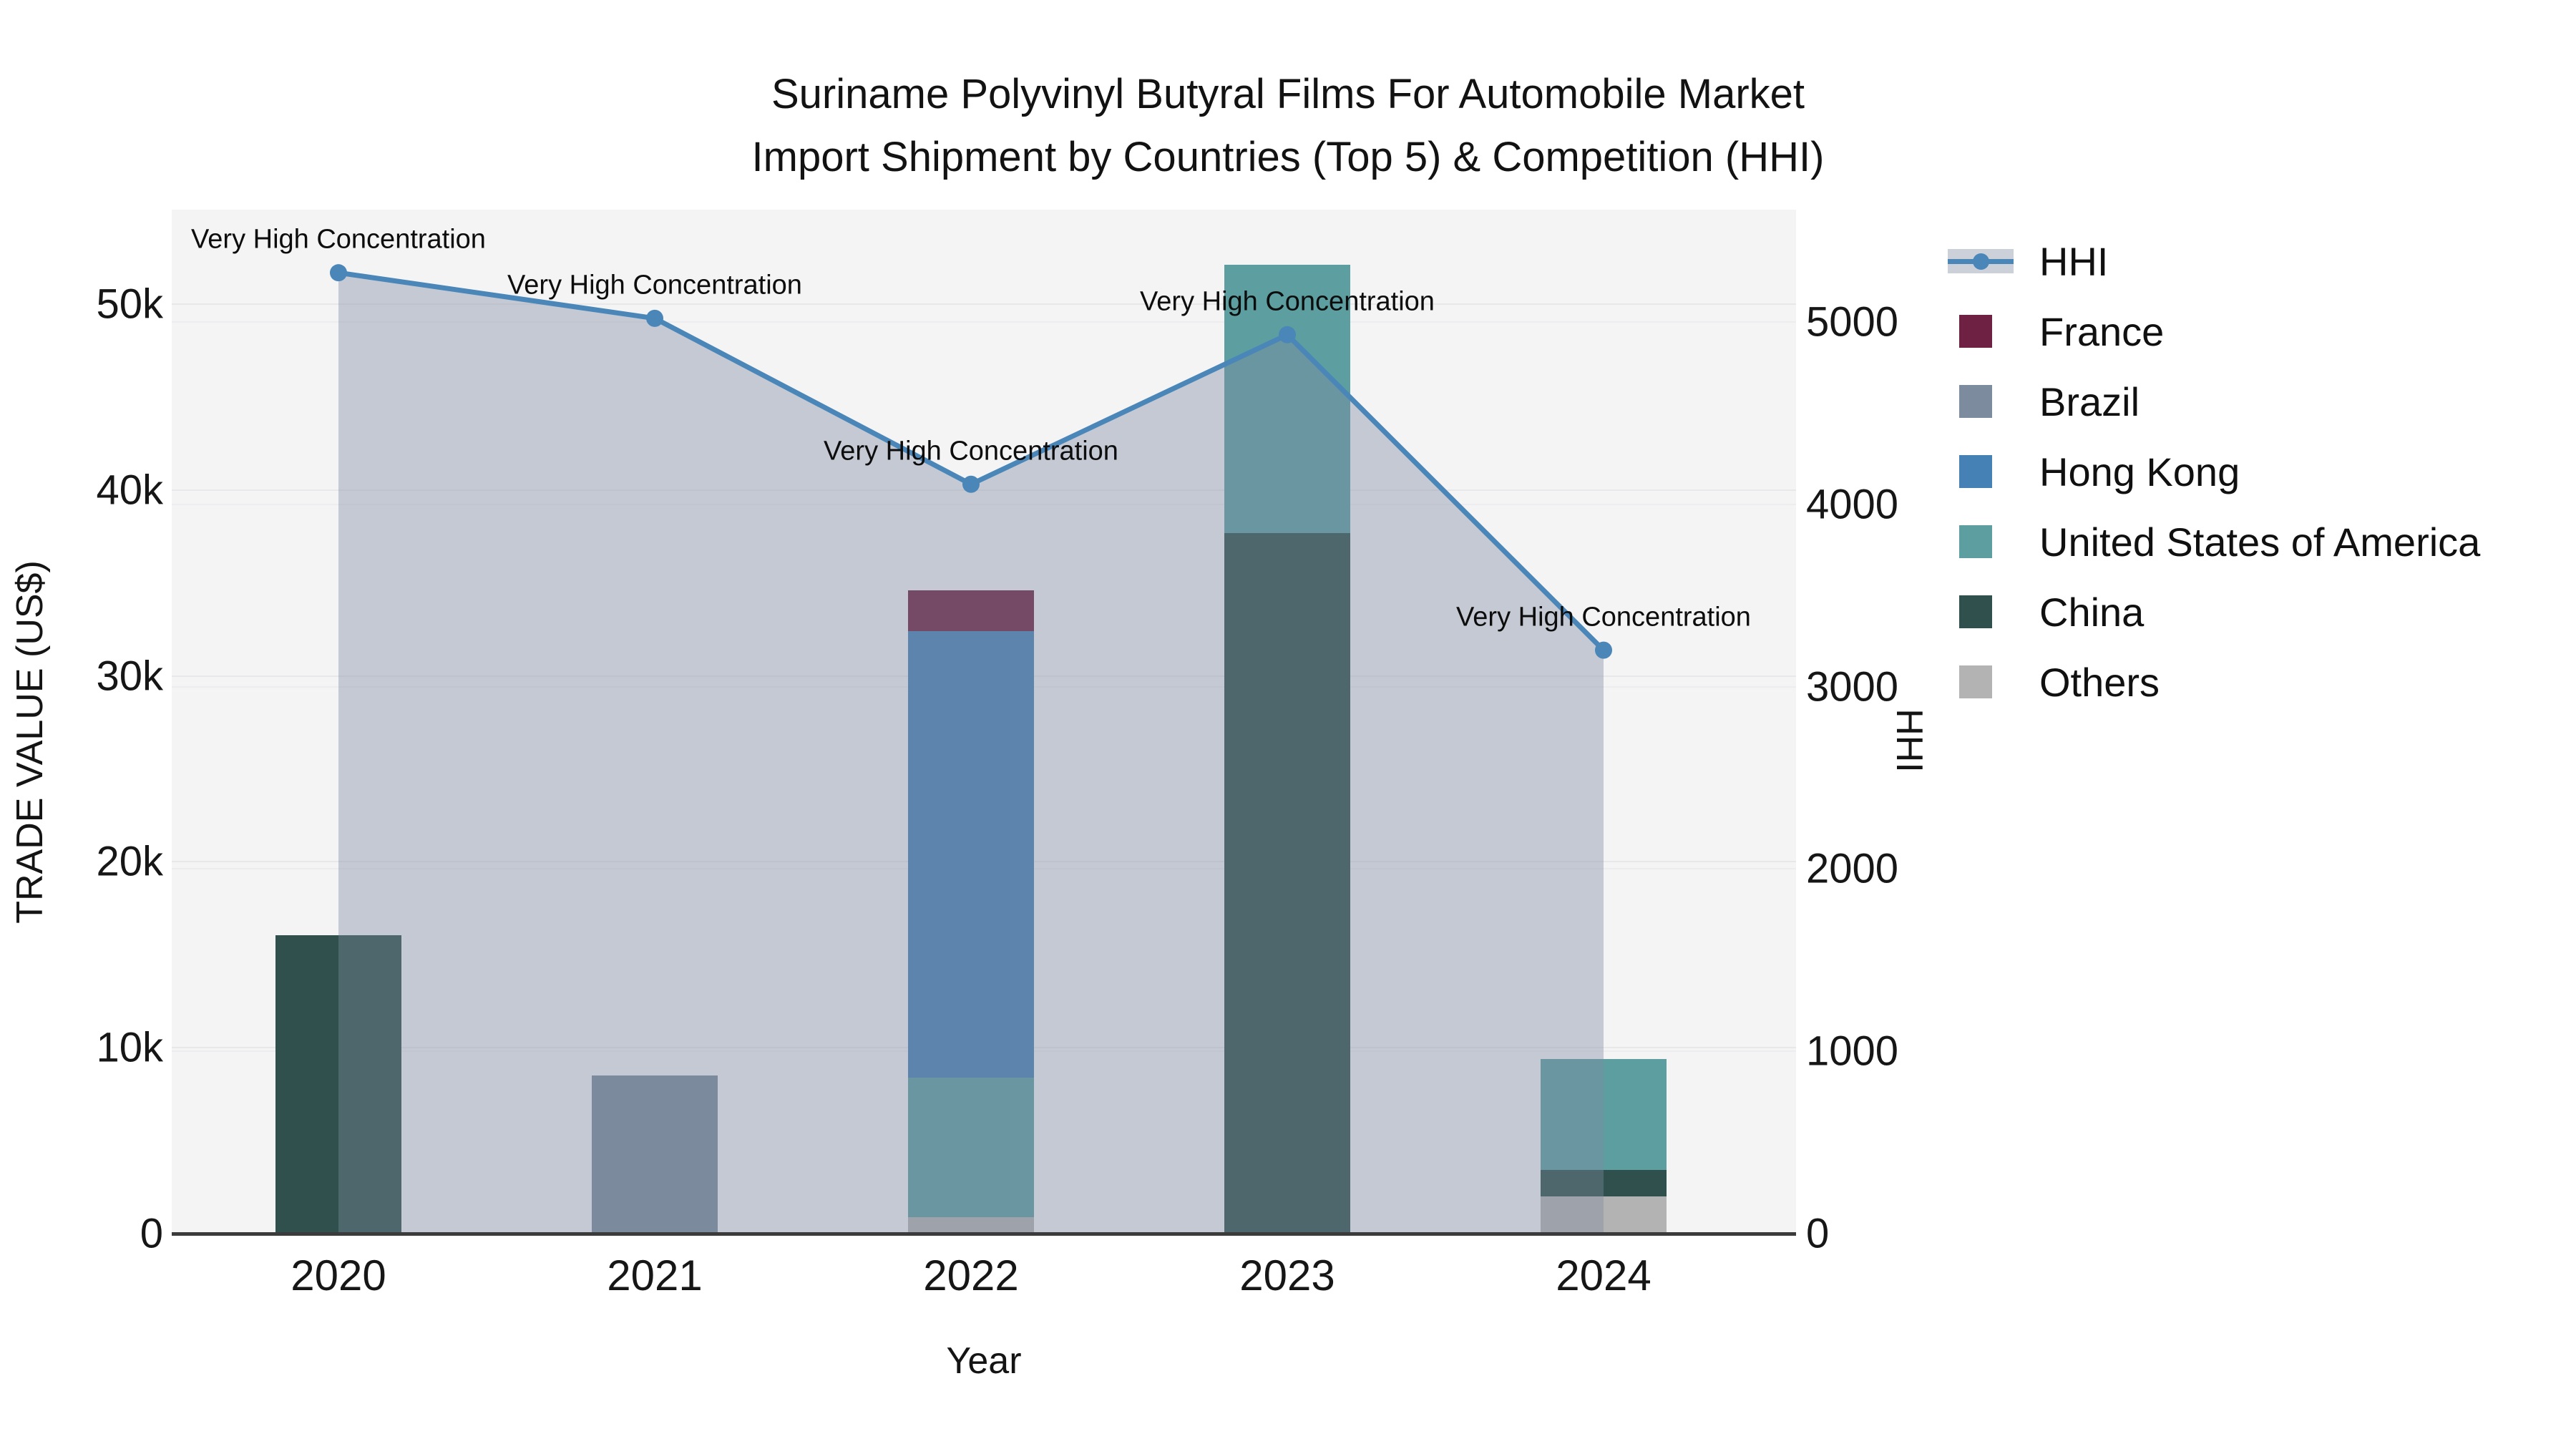 The height and width of the screenshot is (1449, 2576). What do you see at coordinates (2074, 261) in the screenshot?
I see `legend-label: HHI` at bounding box center [2074, 261].